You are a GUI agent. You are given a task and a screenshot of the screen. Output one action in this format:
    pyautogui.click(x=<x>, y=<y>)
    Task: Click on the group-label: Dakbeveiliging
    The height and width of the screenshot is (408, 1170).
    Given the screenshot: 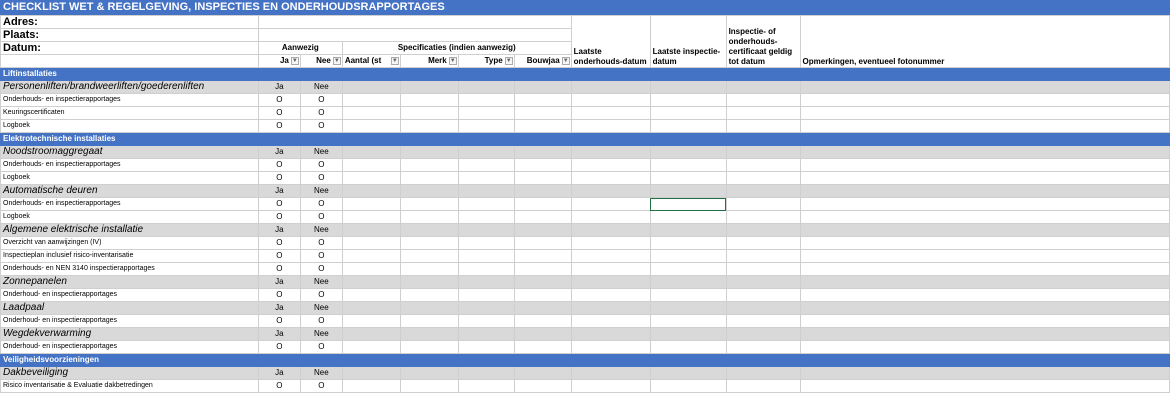 What is the action you would take?
    pyautogui.click(x=129, y=373)
    